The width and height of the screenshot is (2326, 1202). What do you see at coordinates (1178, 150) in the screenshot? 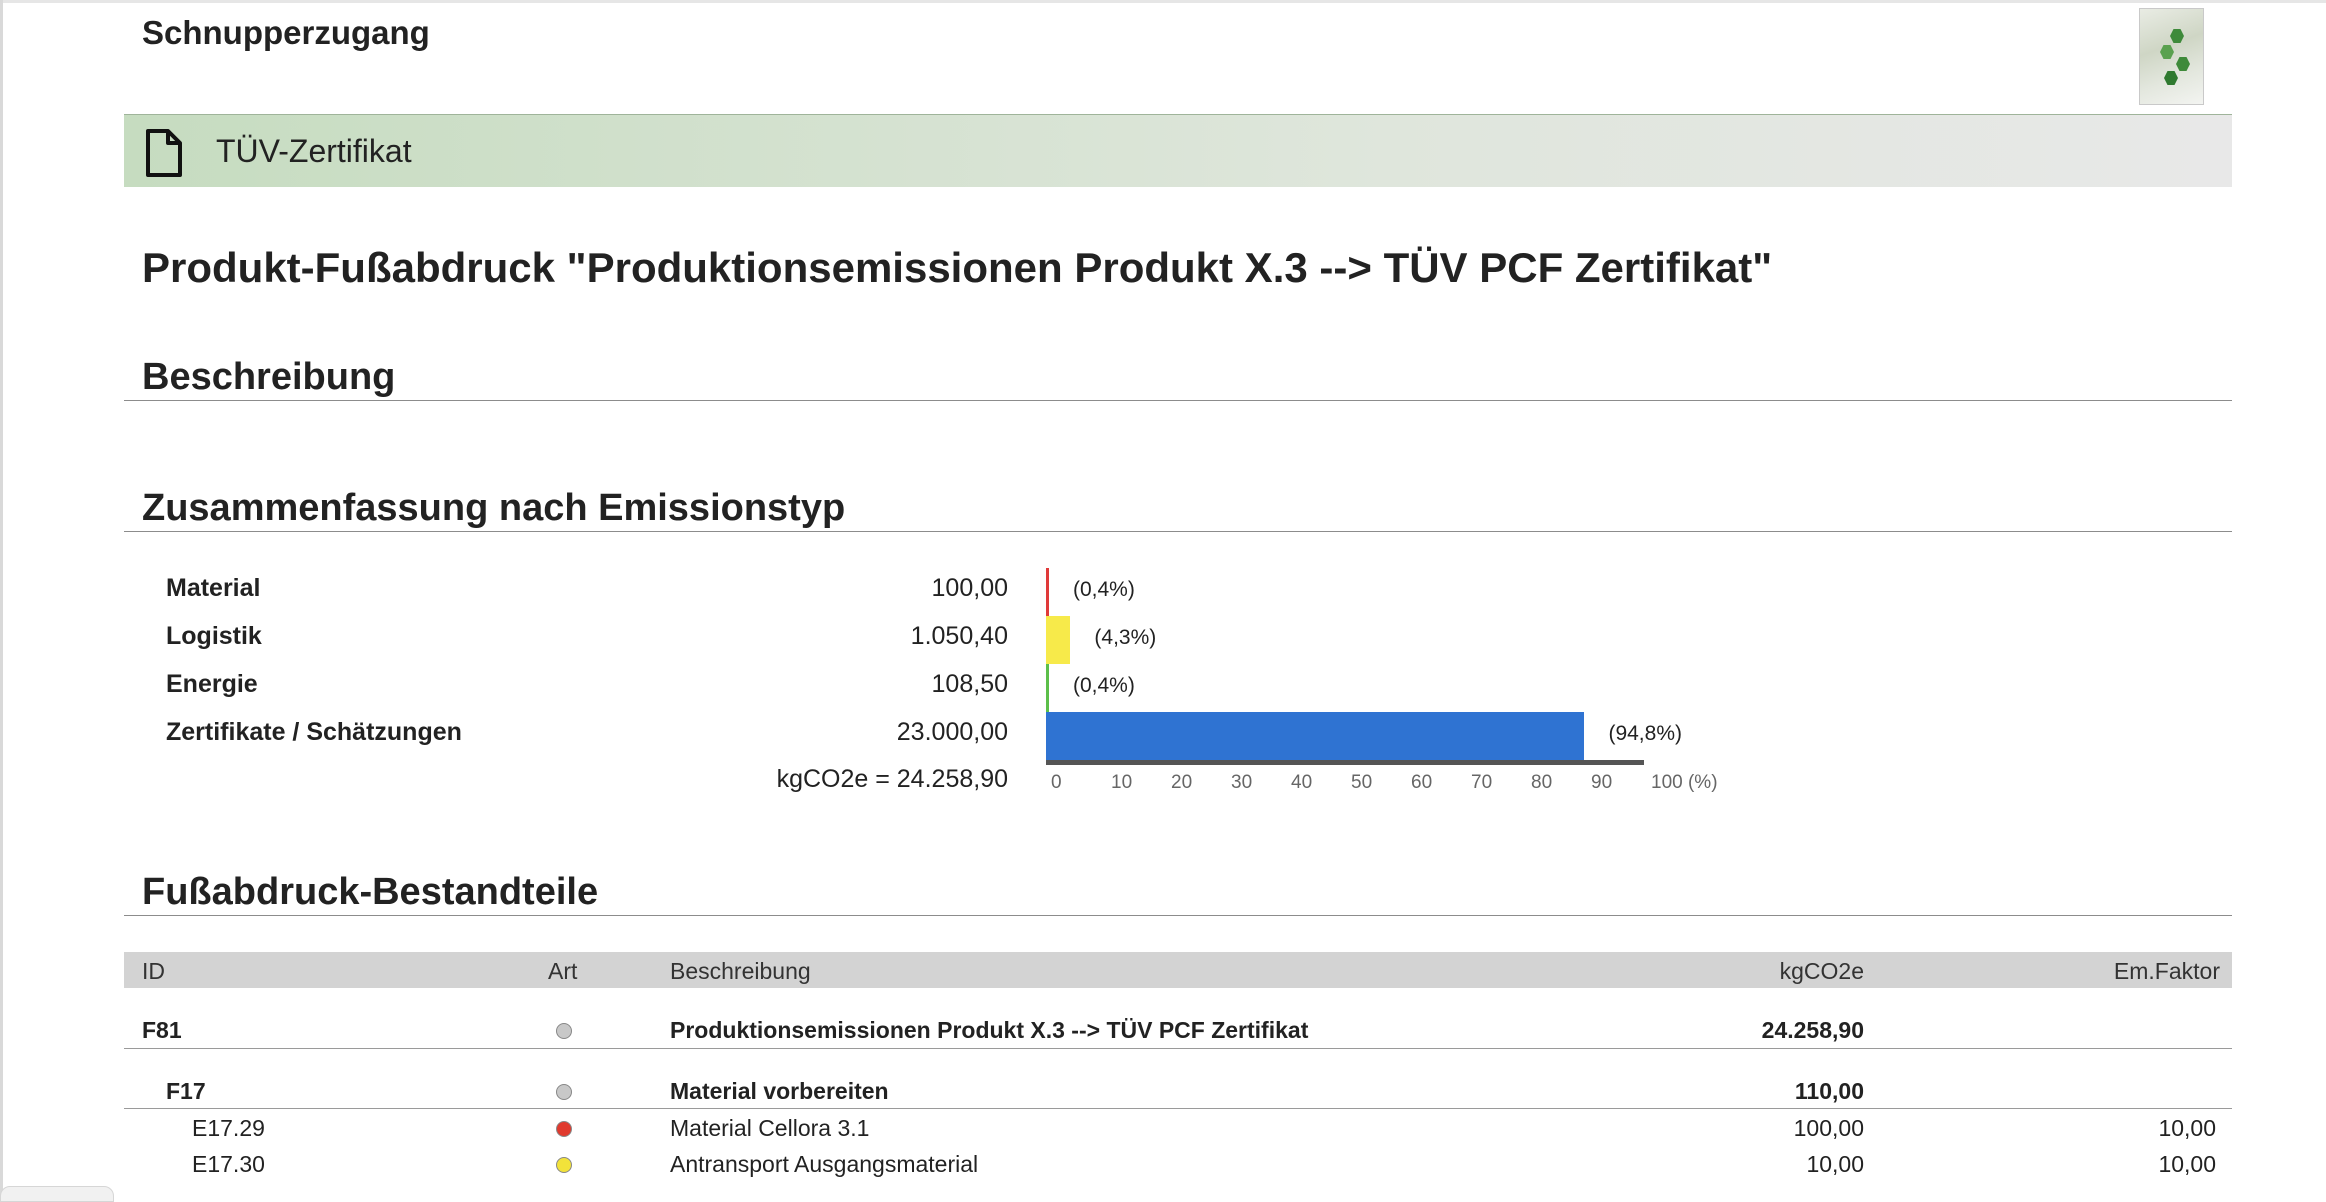
I see `document-type-bar: TÜV-Zertifikat` at bounding box center [1178, 150].